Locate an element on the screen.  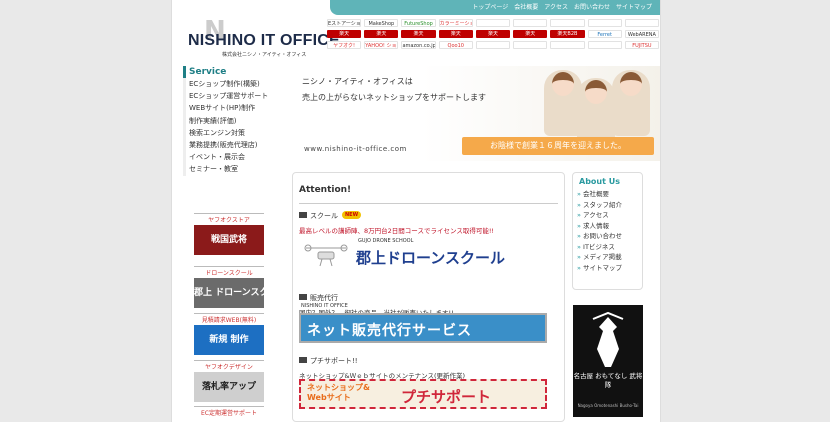
attention-section: スクール NEW 最高レベルの講師陣、8万円台2日間コースでライセンス取得可能!! is located at coordinates (429, 223).